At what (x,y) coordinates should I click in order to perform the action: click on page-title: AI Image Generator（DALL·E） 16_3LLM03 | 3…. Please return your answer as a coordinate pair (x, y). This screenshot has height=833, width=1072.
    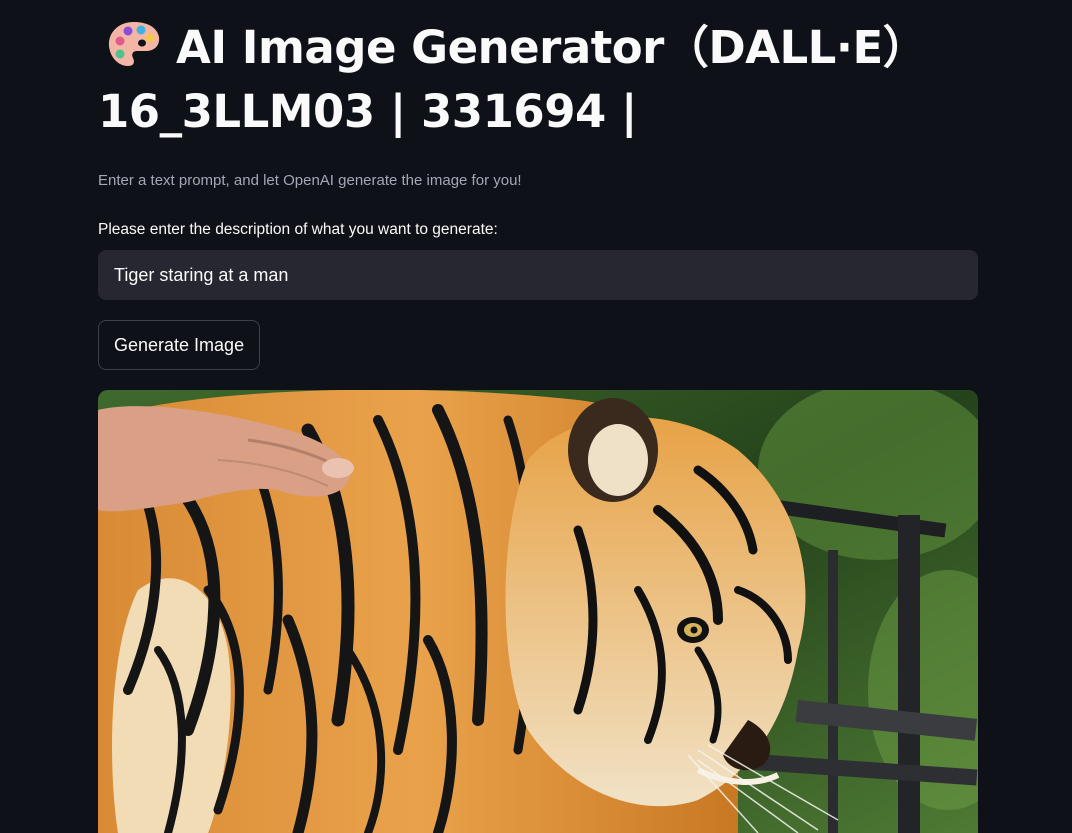
    Looking at the image, I should click on (538, 80).